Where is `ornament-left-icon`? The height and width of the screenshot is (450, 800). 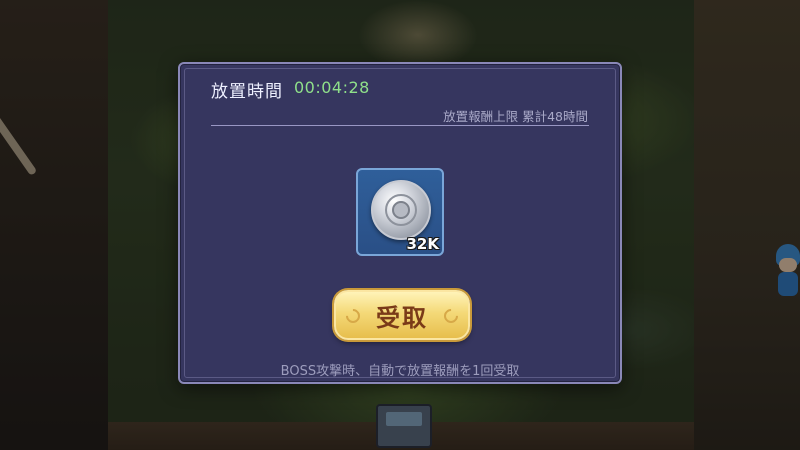
ornament-left-icon is located at coordinates (353, 316).